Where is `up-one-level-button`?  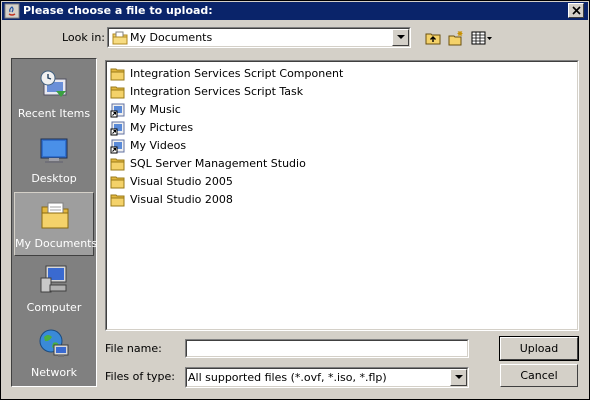 up-one-level-button is located at coordinates (433, 38).